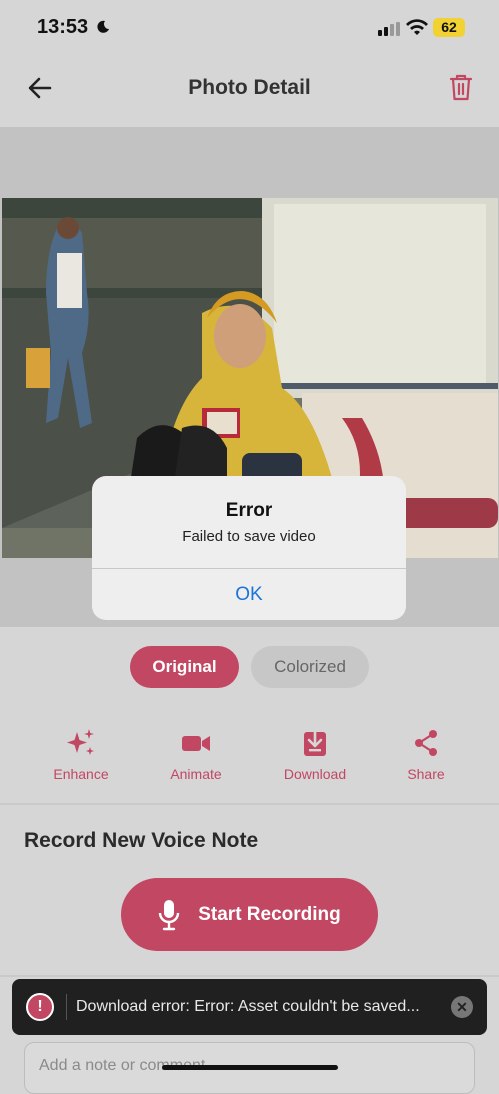 This screenshot has width=499, height=1094. I want to click on battery-level: 62, so click(449, 27).